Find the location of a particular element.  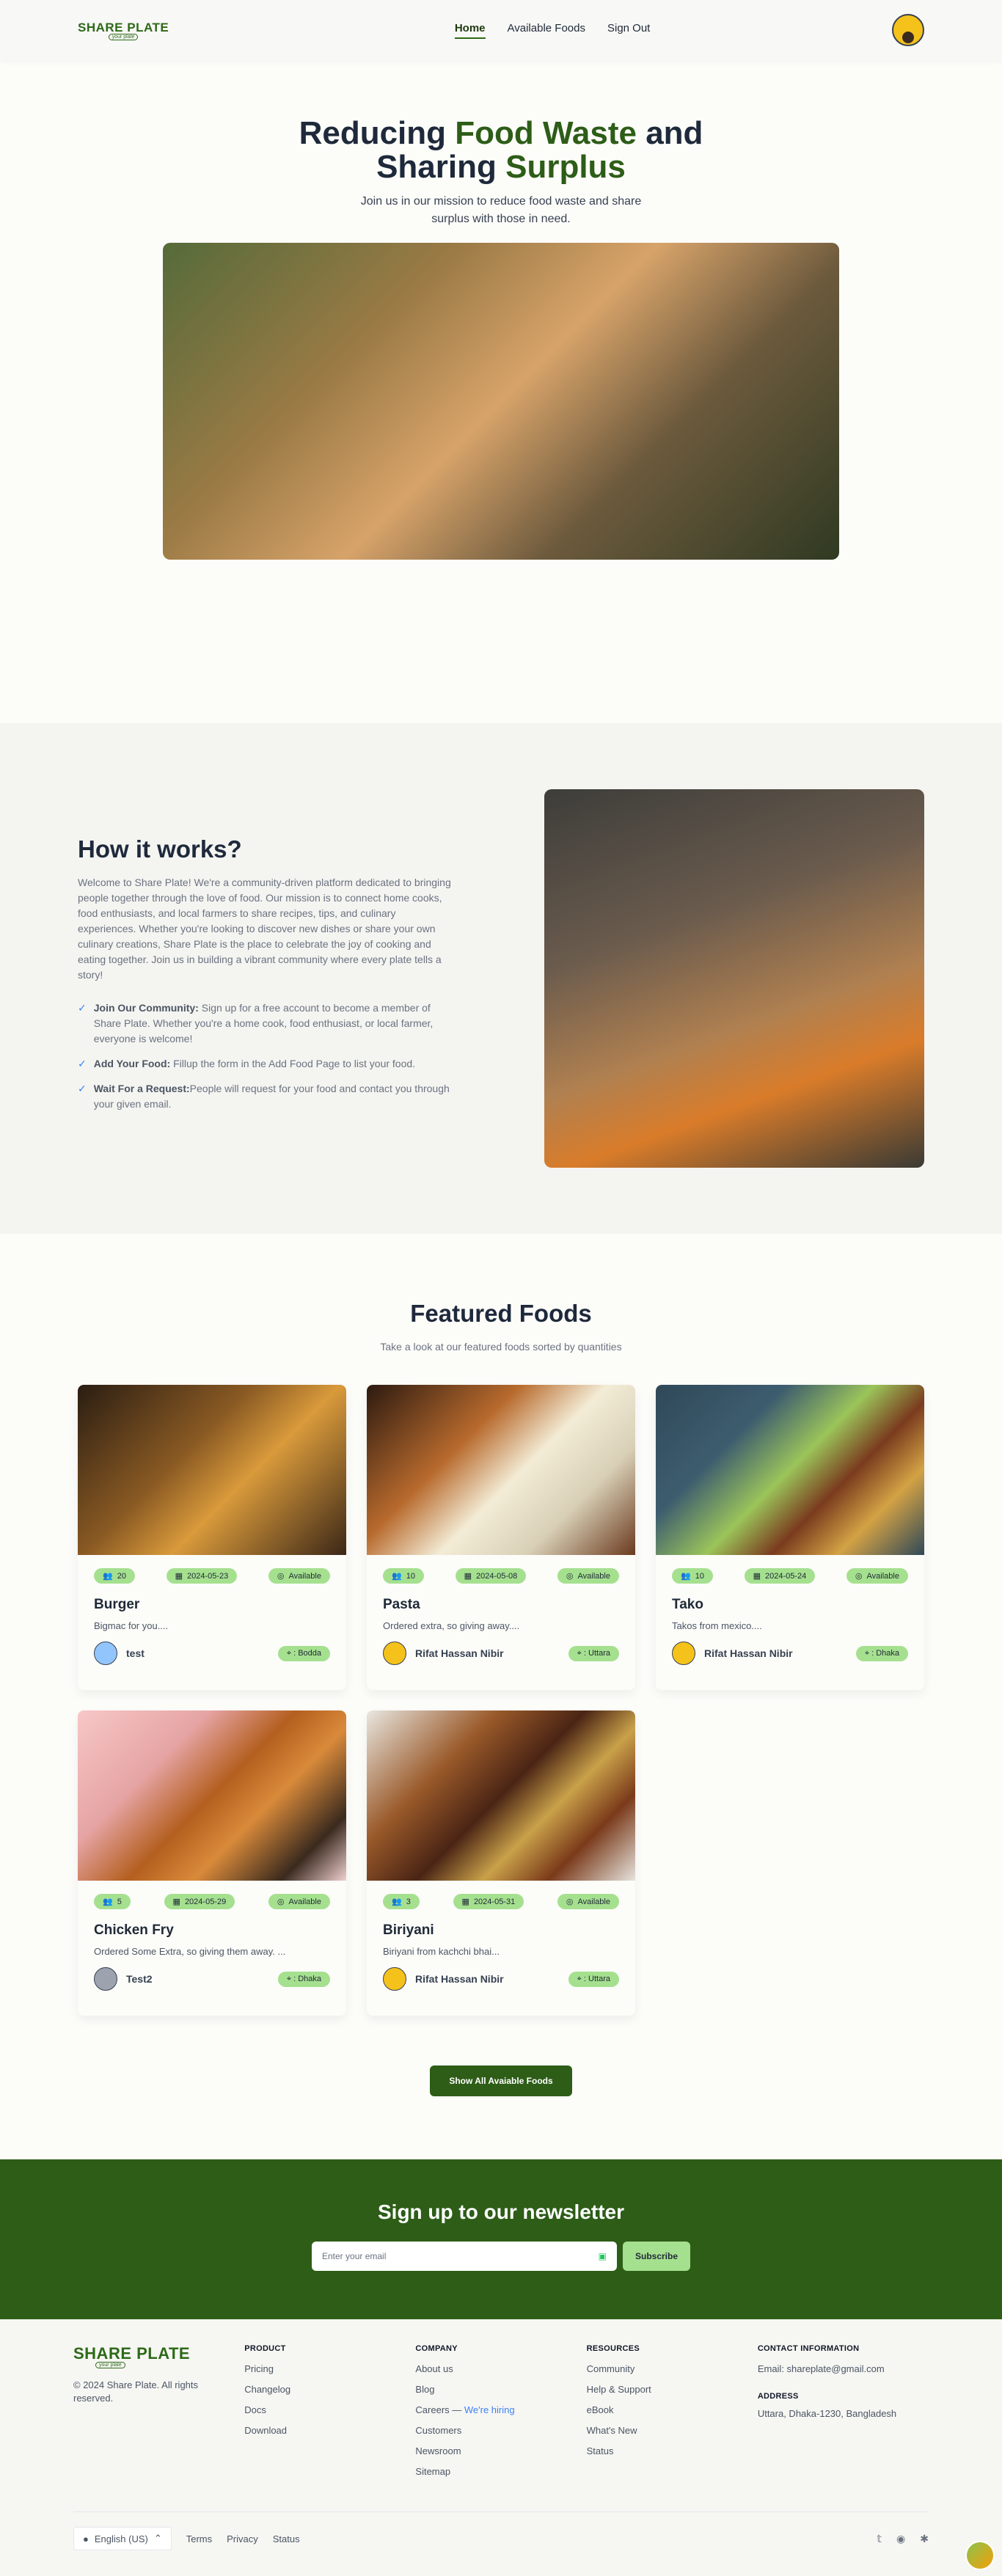

footer-heading: ADDRESS is located at coordinates (778, 2396).